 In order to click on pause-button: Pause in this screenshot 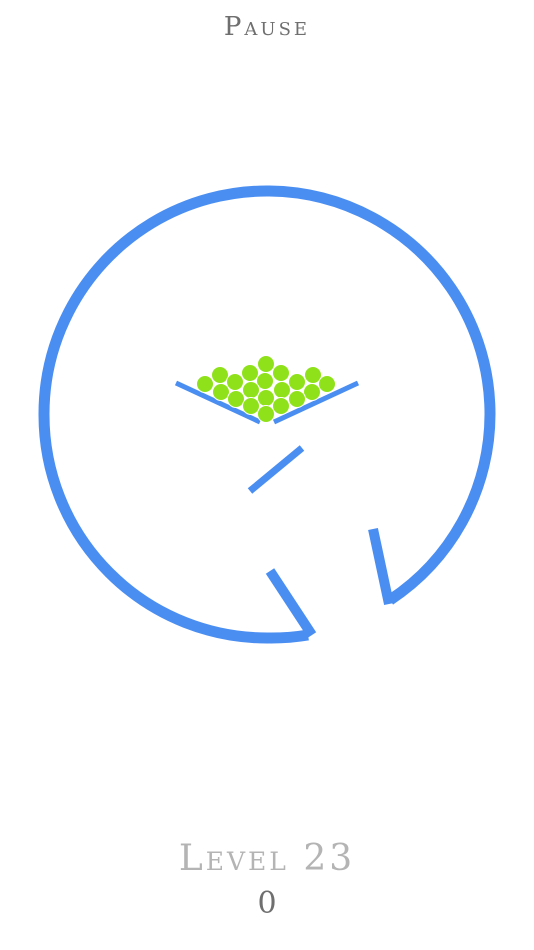, I will do `click(267, 27)`.